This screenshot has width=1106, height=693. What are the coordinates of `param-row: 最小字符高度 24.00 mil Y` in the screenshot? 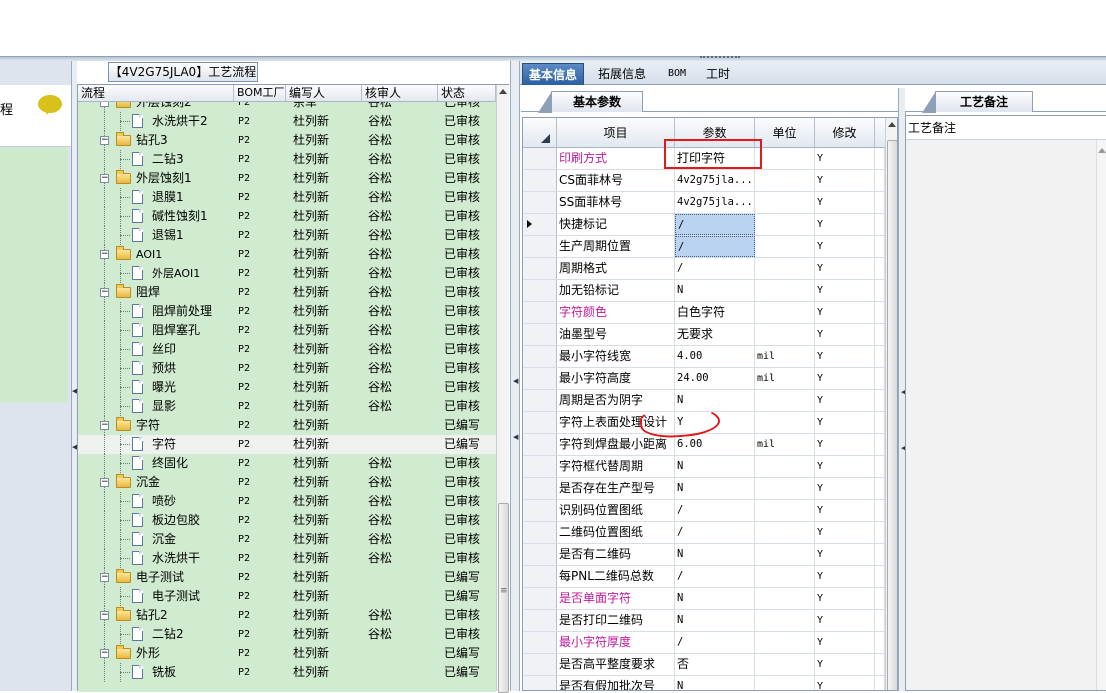 It's located at (704, 379).